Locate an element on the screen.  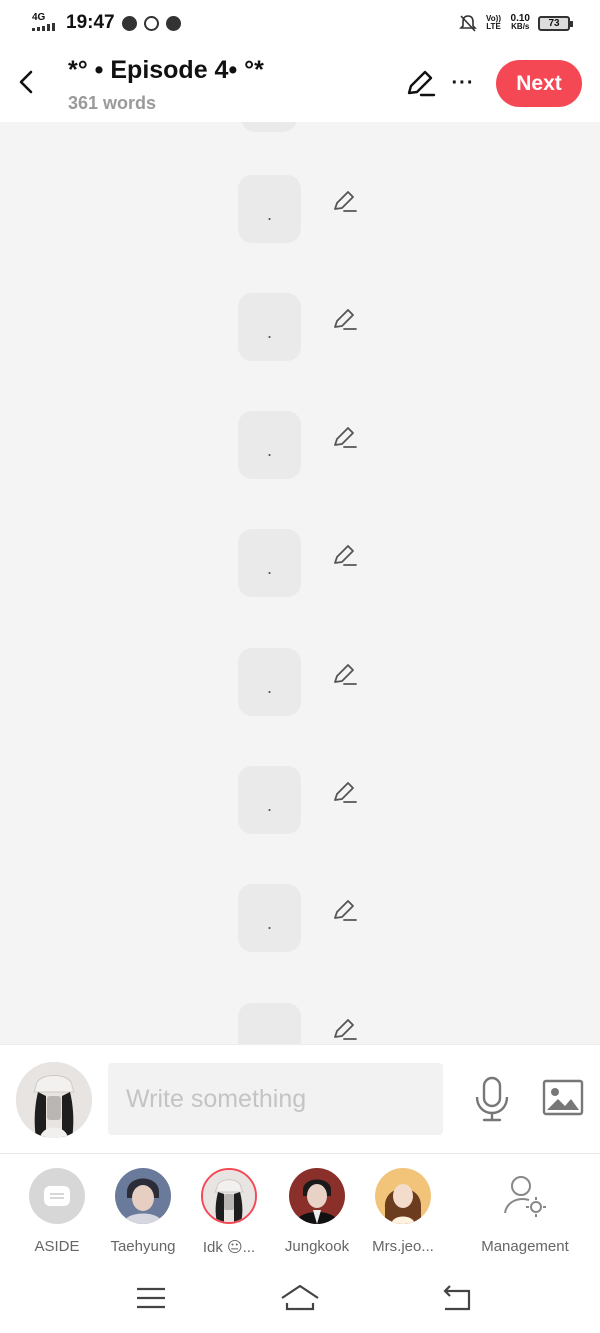
menu-icon is located at coordinates (151, 1298).